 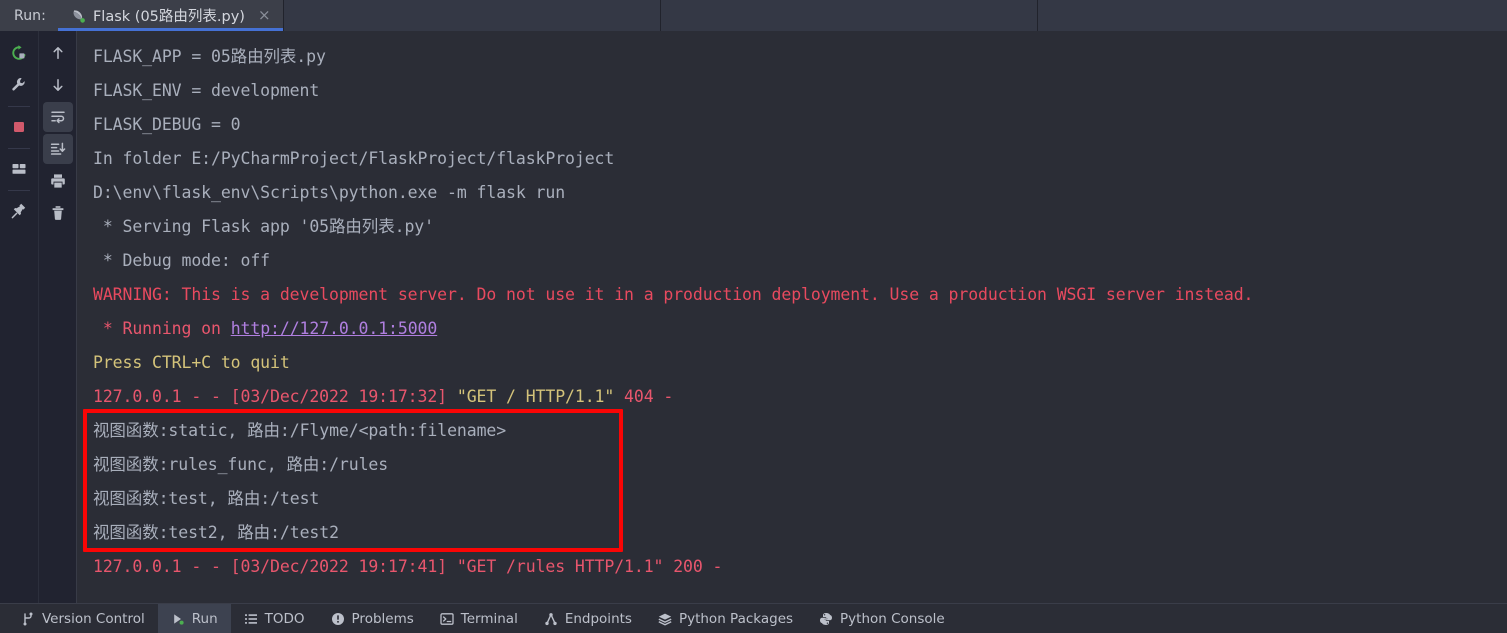 I want to click on arrow-up-icon, so click(x=58, y=53).